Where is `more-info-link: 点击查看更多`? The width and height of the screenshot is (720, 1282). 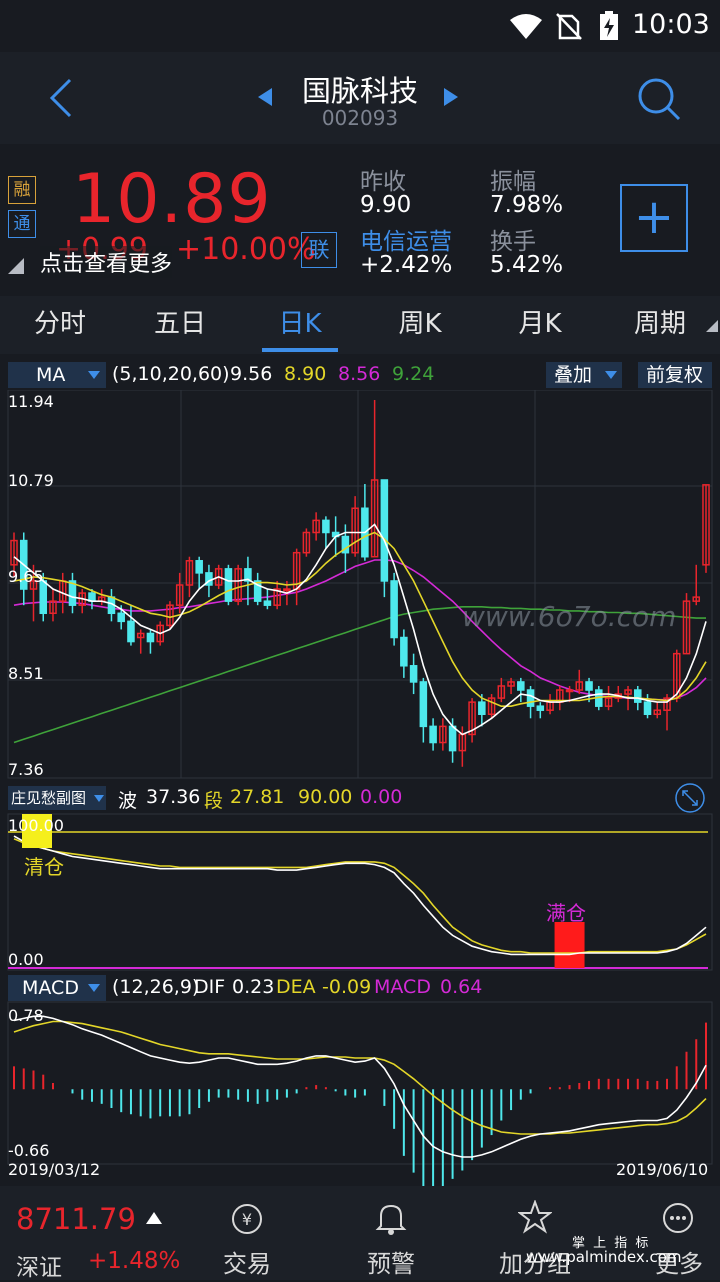 more-info-link: 点击查看更多 is located at coordinates (106, 262).